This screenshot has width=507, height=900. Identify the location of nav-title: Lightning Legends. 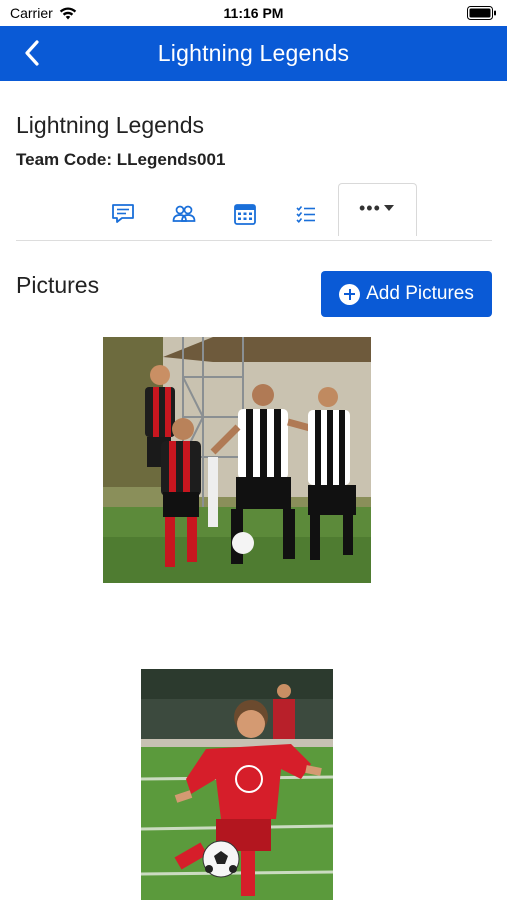
(253, 53).